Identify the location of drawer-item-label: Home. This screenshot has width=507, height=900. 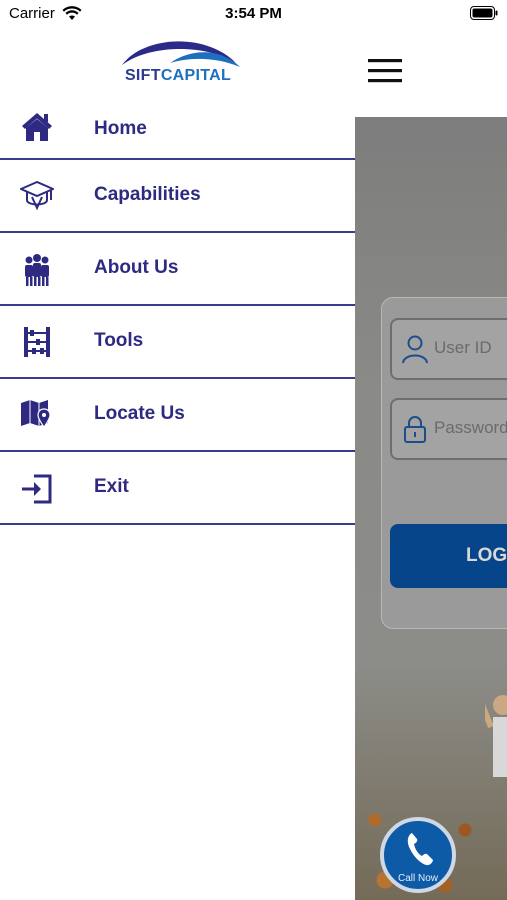
(120, 128).